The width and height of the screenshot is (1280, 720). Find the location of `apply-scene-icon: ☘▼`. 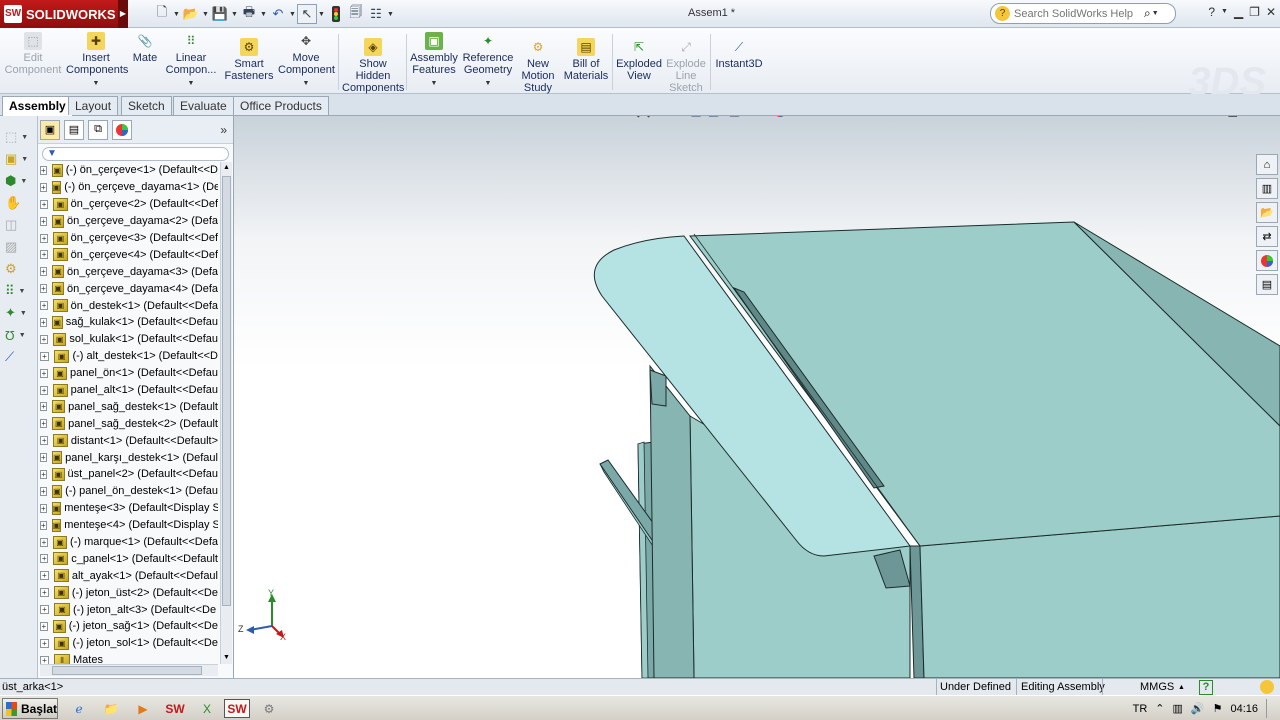

apply-scene-icon: ☘▼ is located at coordinates (801, 118).